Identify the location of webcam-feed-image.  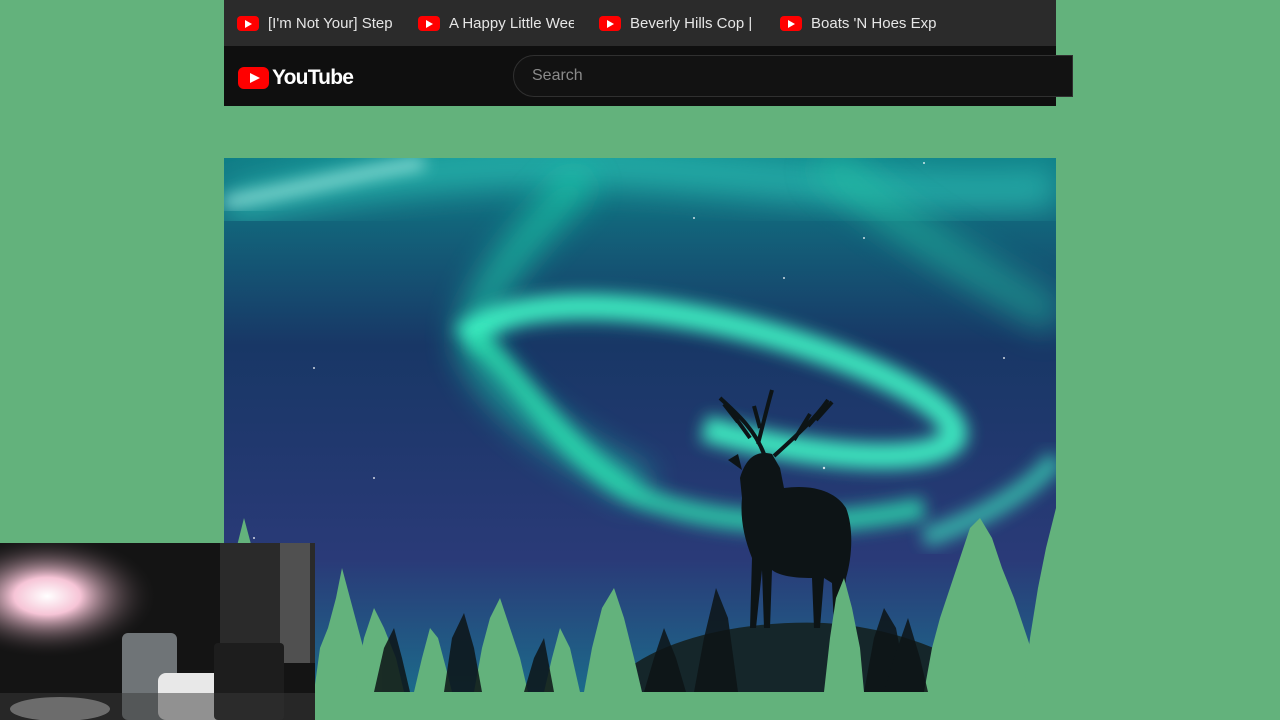
(157, 631).